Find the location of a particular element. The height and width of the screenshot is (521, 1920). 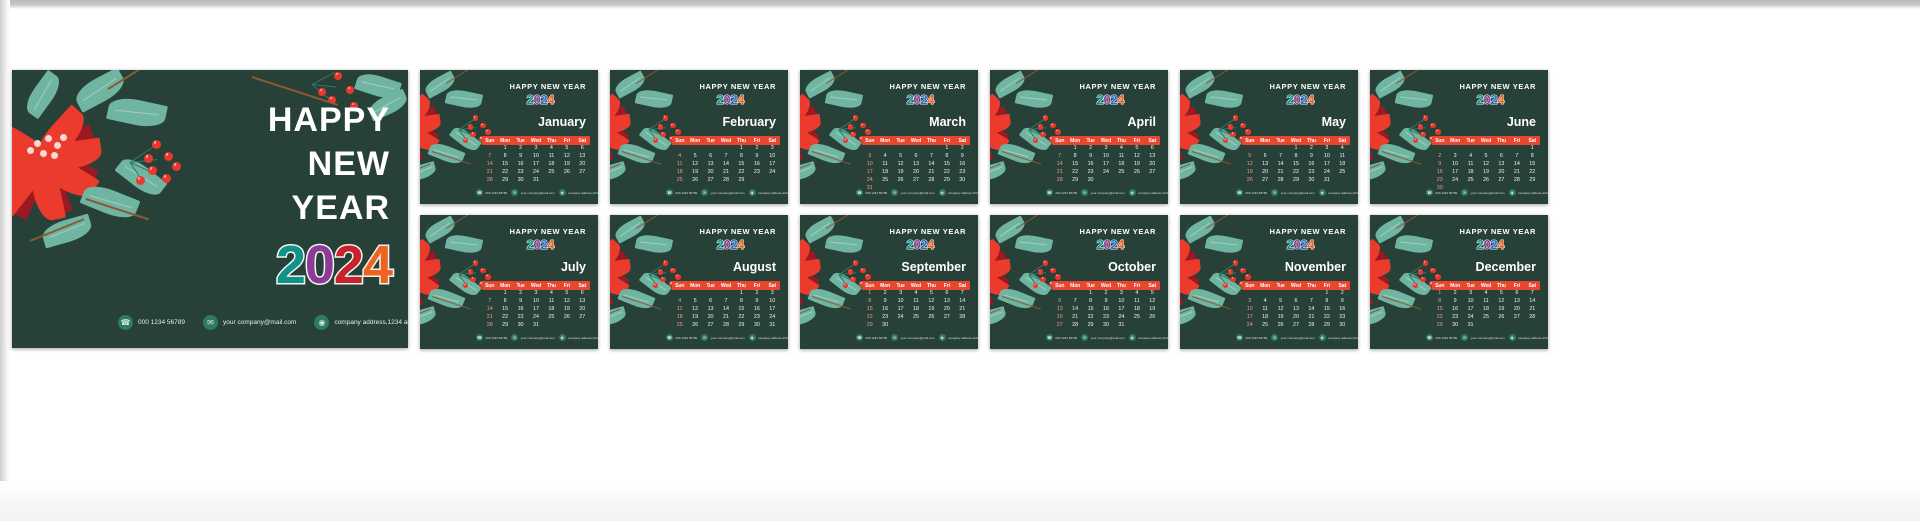

calendar-day: 24 is located at coordinates (772, 173).